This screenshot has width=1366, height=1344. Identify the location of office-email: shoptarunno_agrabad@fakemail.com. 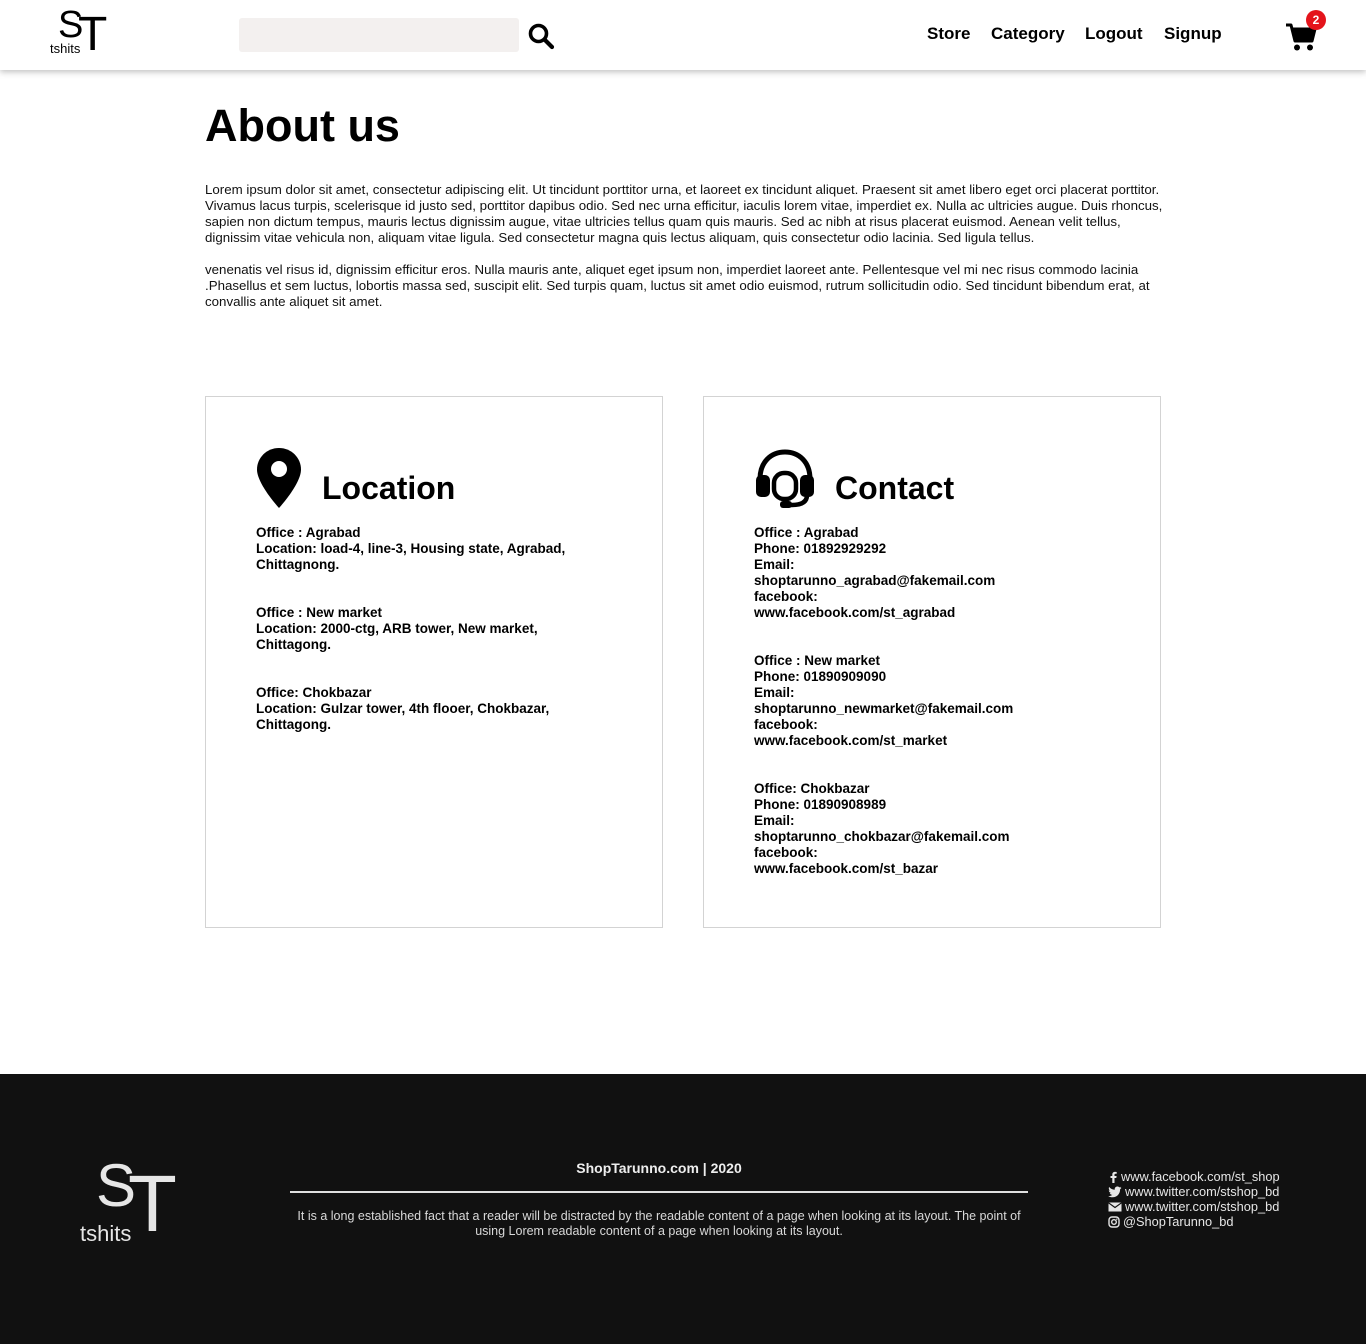
(919, 581).